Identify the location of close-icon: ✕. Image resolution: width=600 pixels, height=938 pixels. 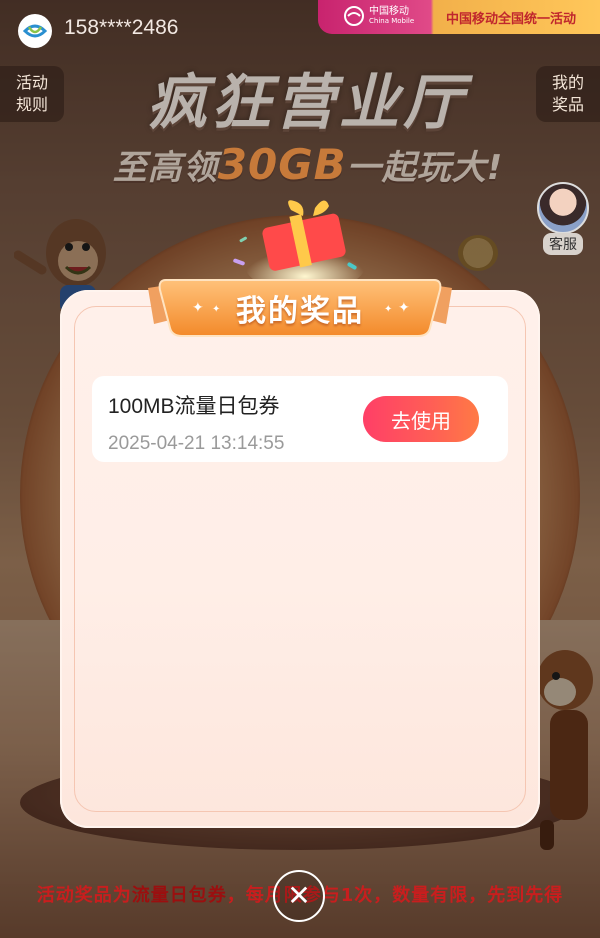
(299, 895).